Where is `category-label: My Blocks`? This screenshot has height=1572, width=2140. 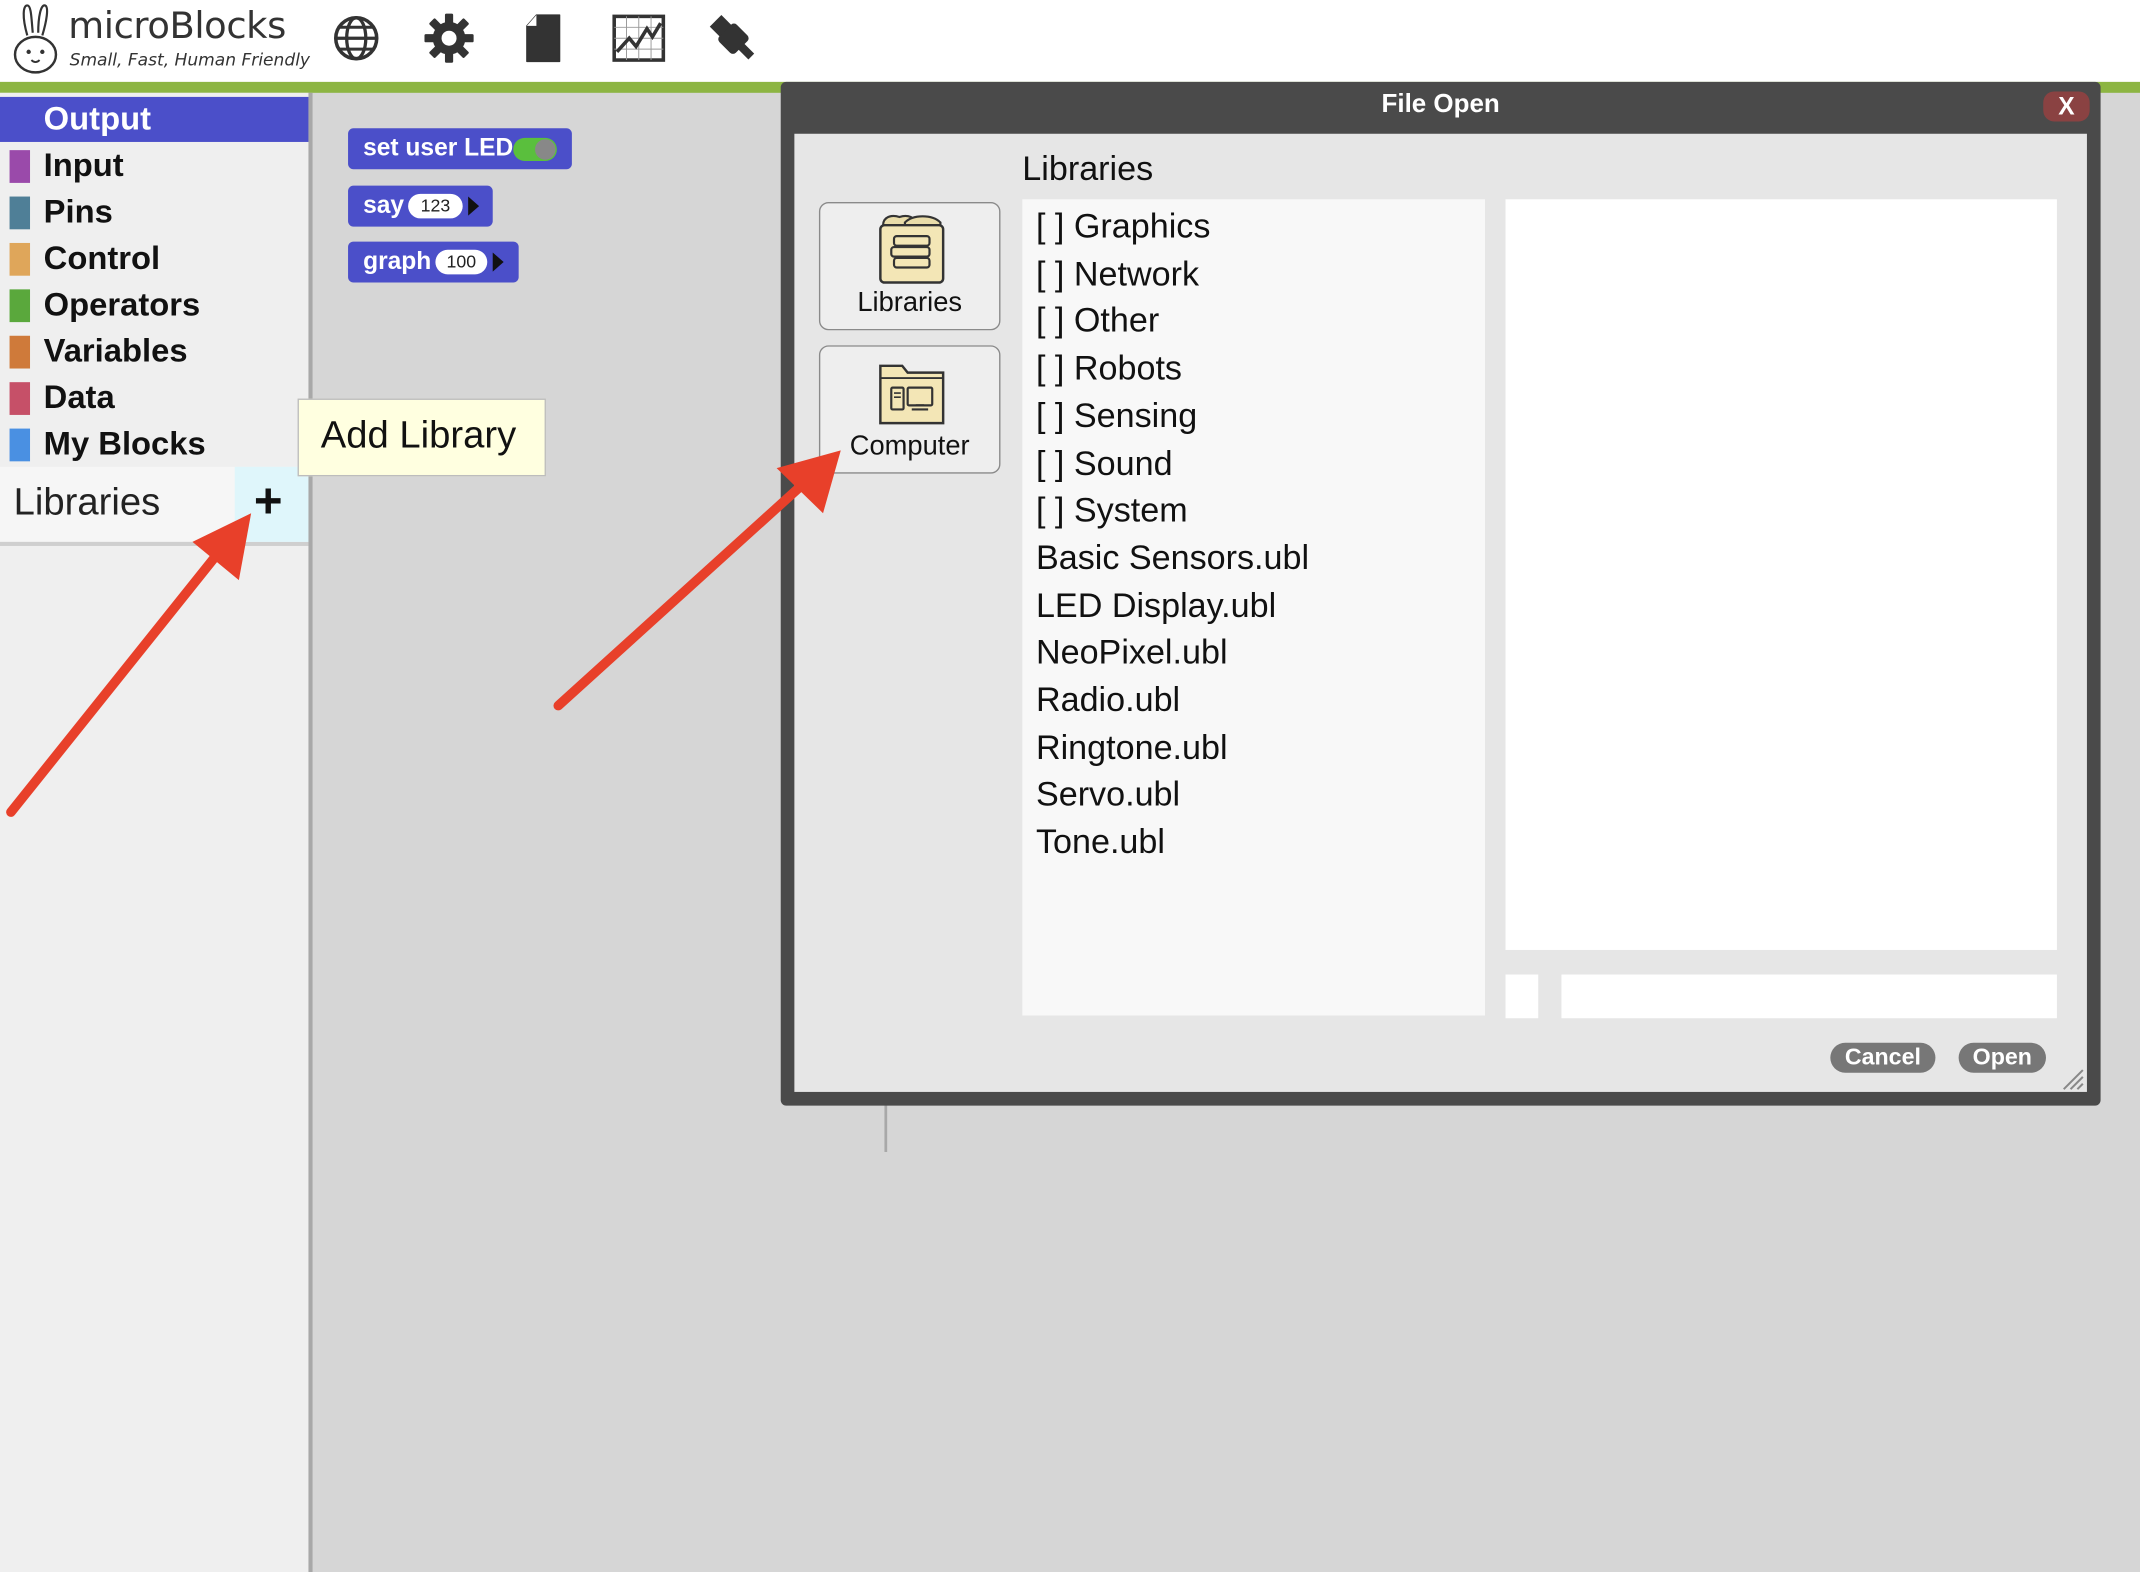 category-label: My Blocks is located at coordinates (124, 444).